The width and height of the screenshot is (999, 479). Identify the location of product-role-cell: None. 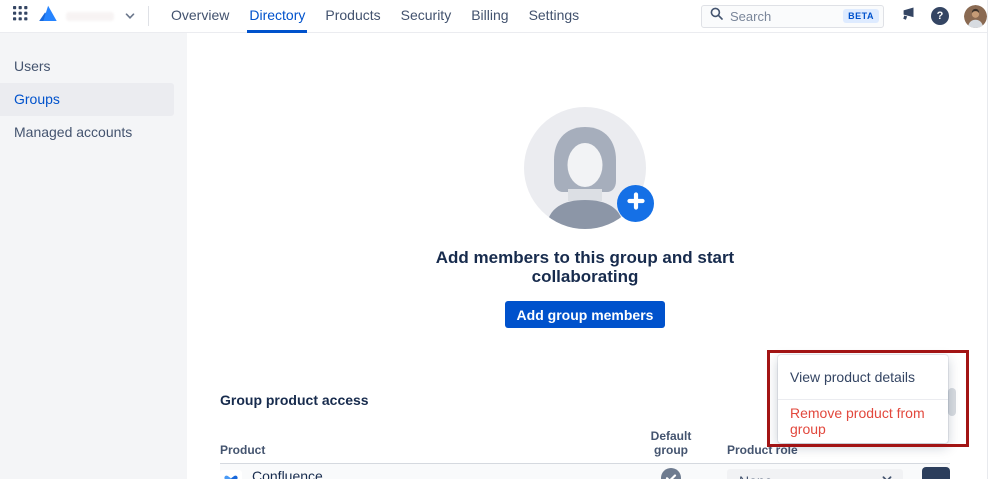
(838, 472).